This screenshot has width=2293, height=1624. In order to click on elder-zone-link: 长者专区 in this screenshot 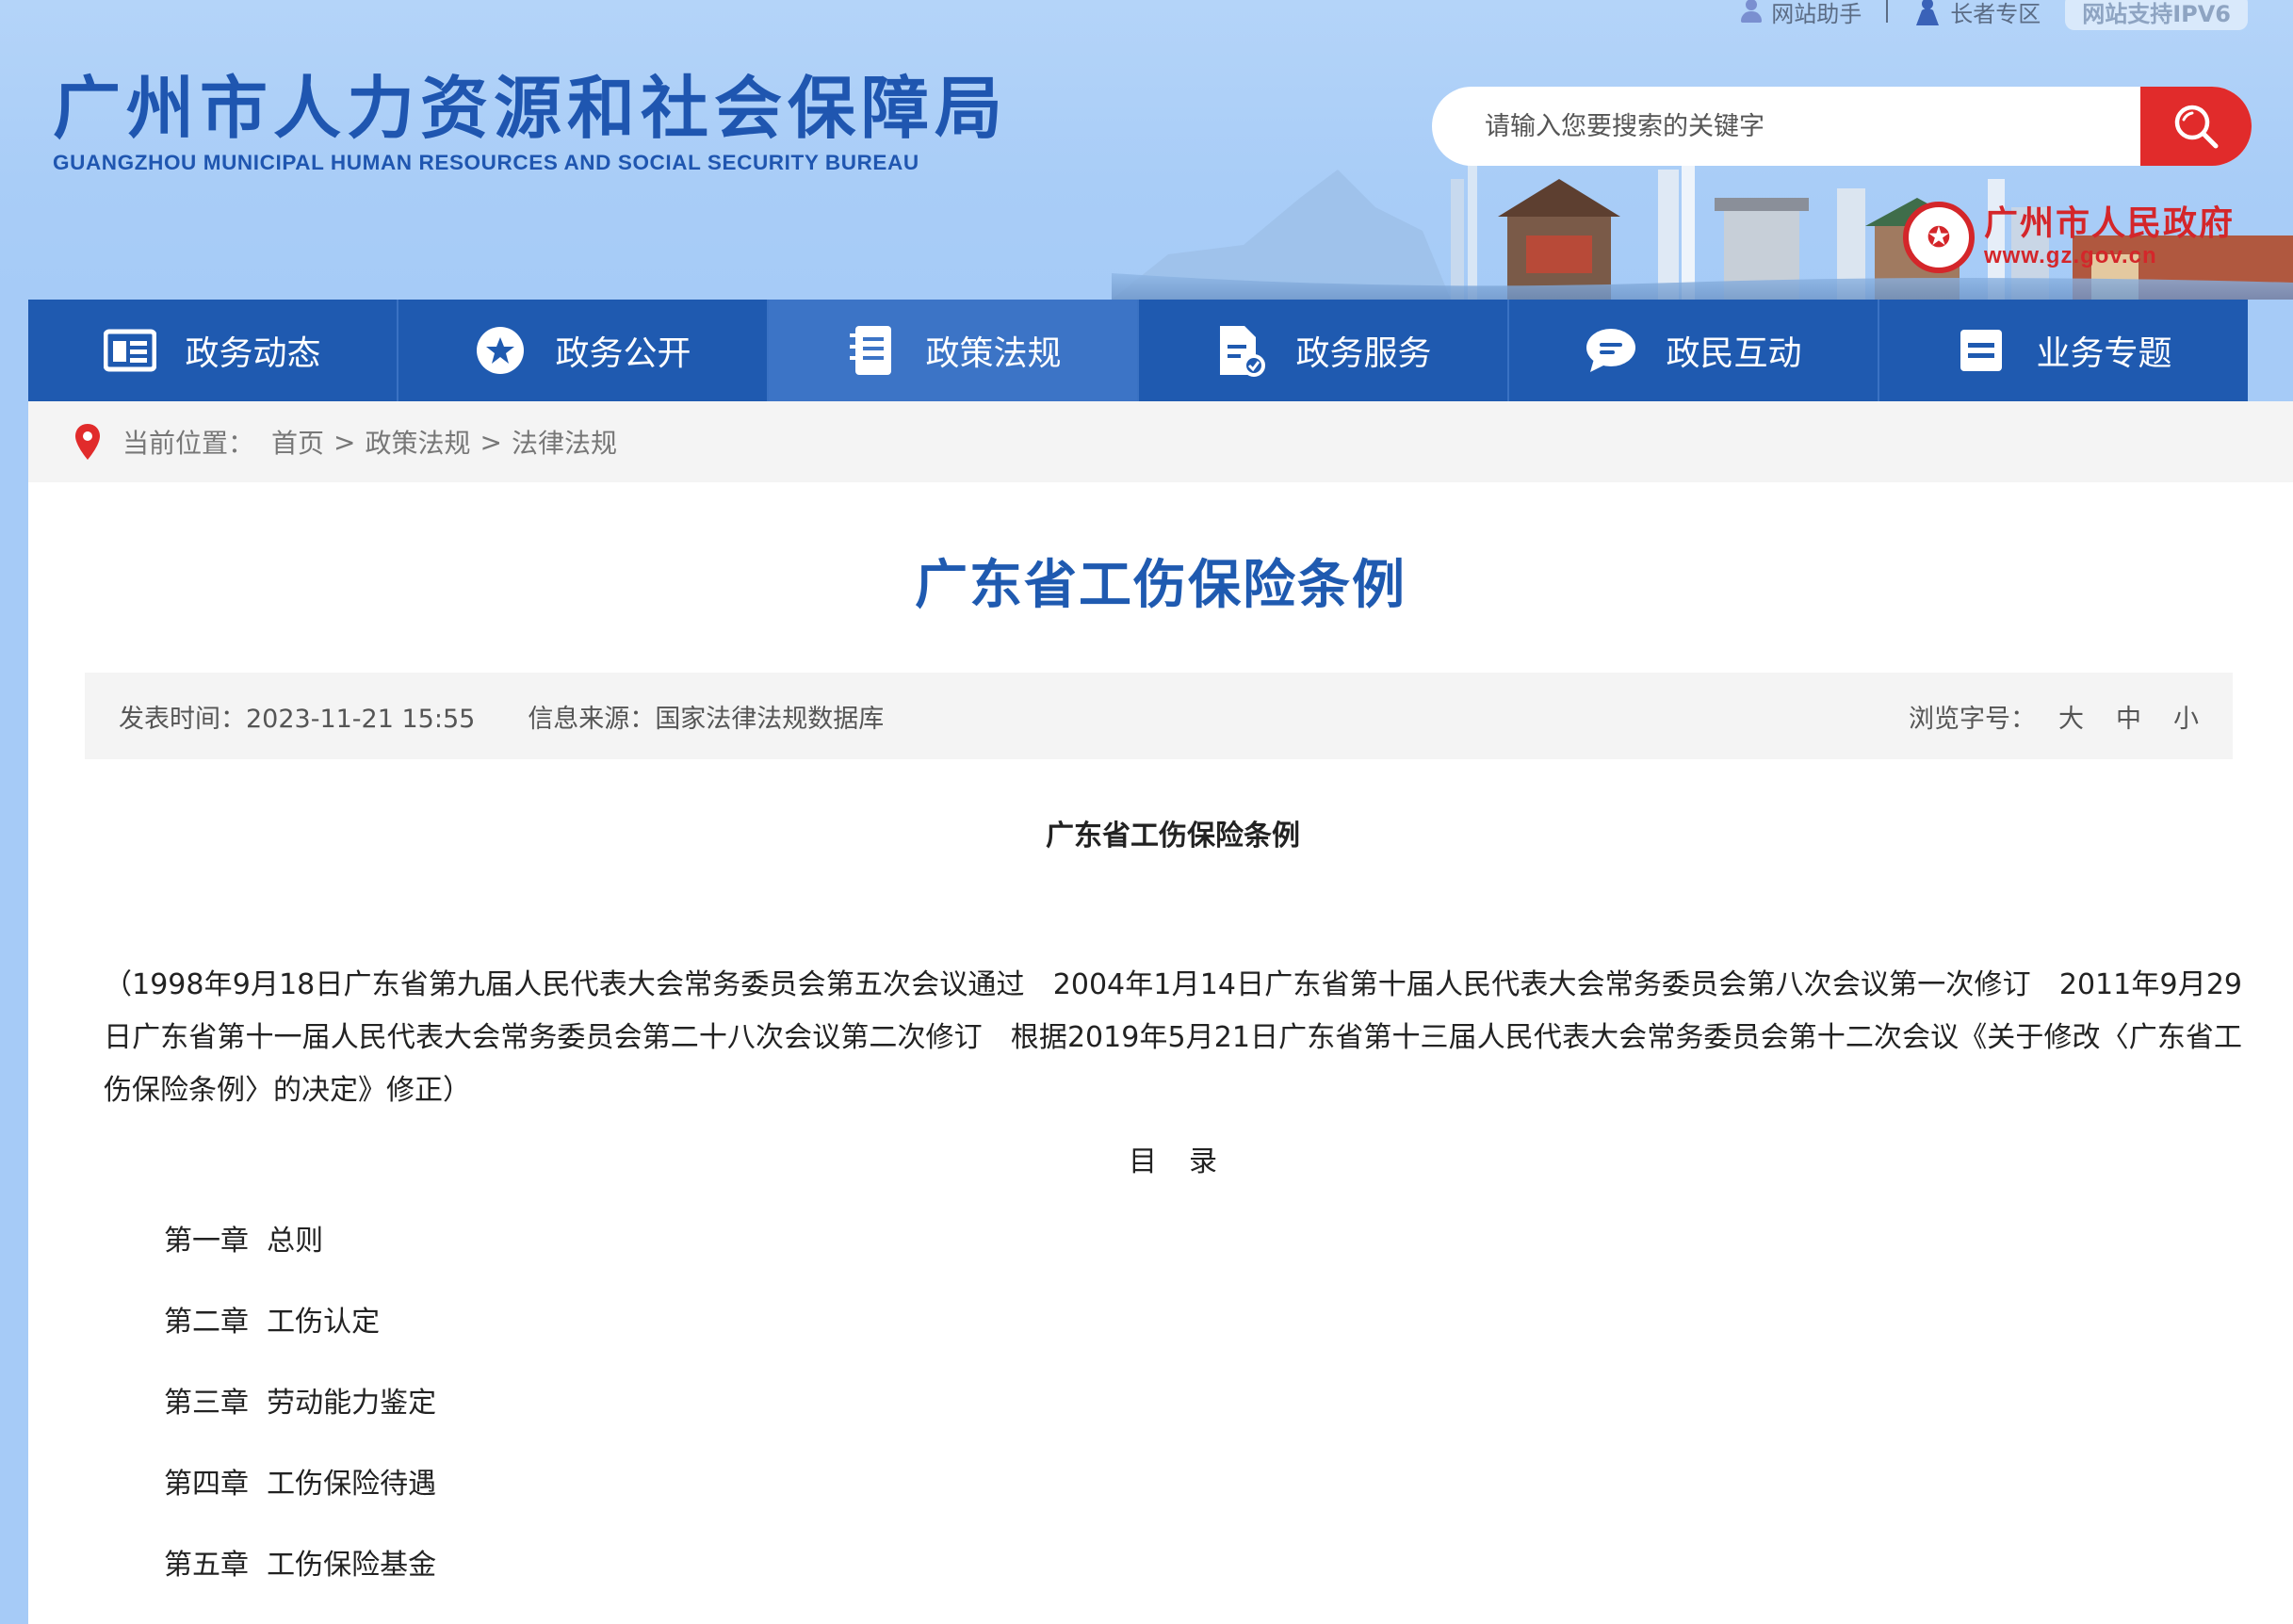, I will do `click(1976, 14)`.